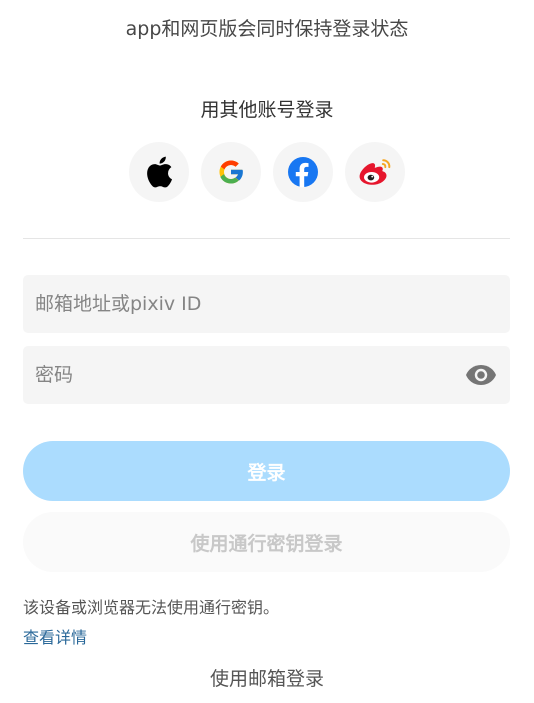 This screenshot has width=534, height=703. I want to click on apple-icon, so click(159, 172).